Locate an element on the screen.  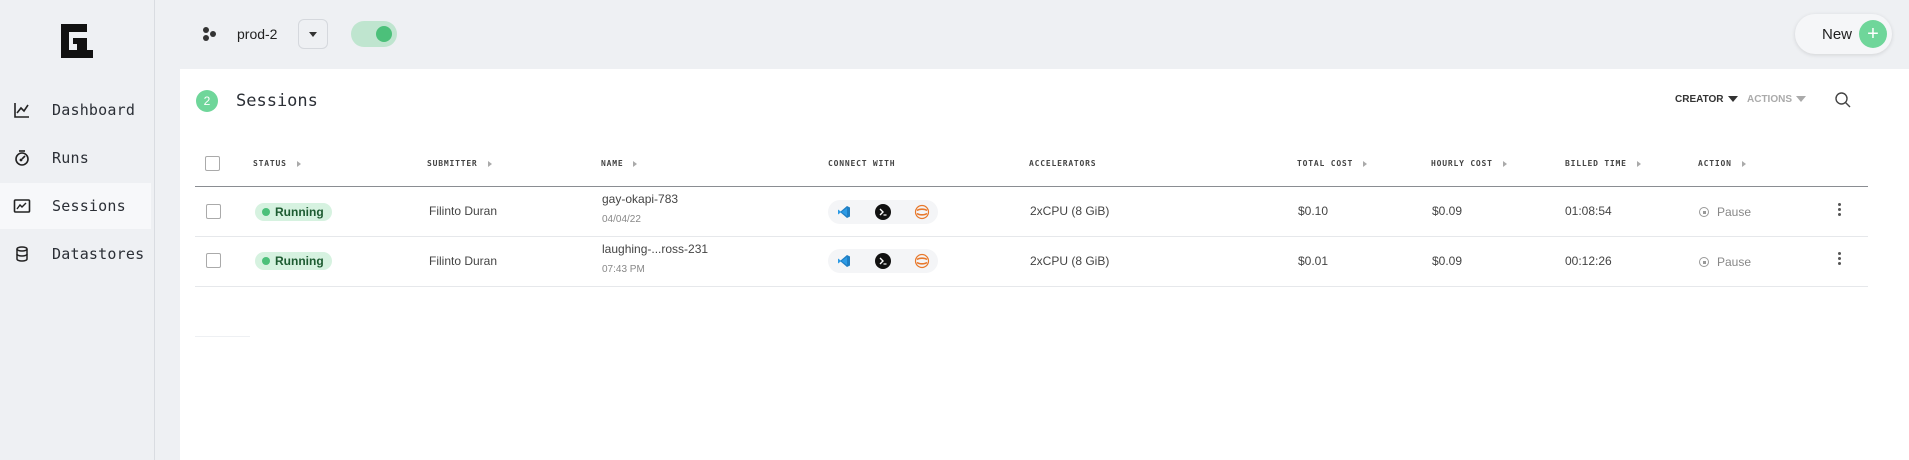
page-title: Sessions is located at coordinates (277, 101).